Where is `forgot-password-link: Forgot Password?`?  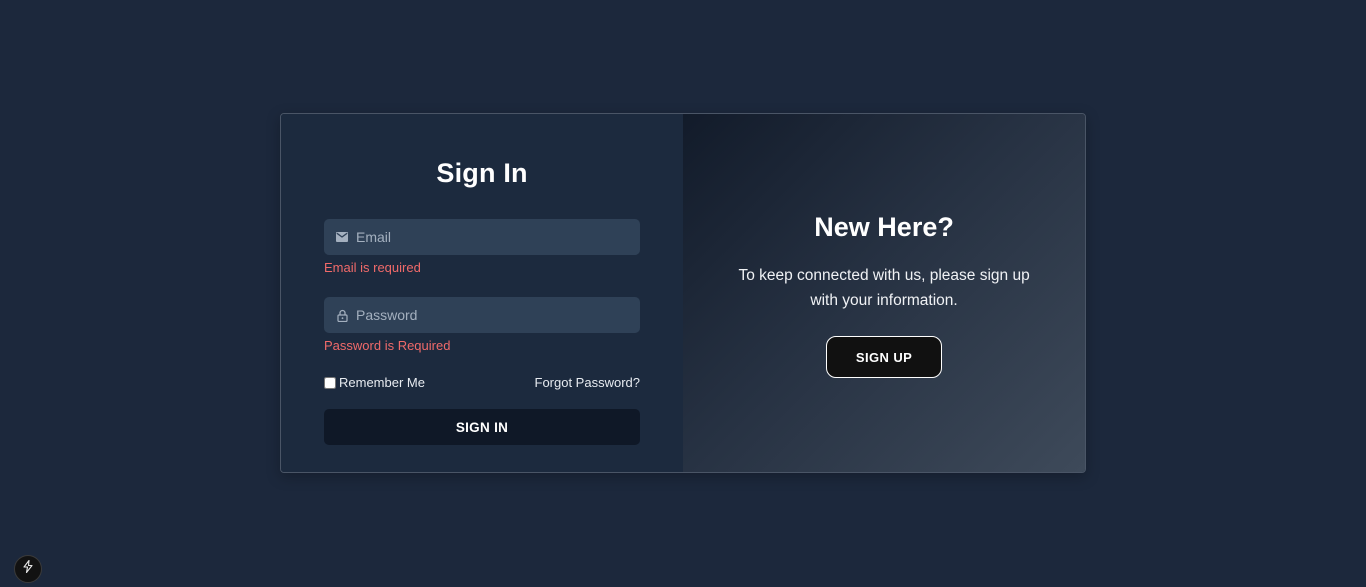 forgot-password-link: Forgot Password? is located at coordinates (588, 382).